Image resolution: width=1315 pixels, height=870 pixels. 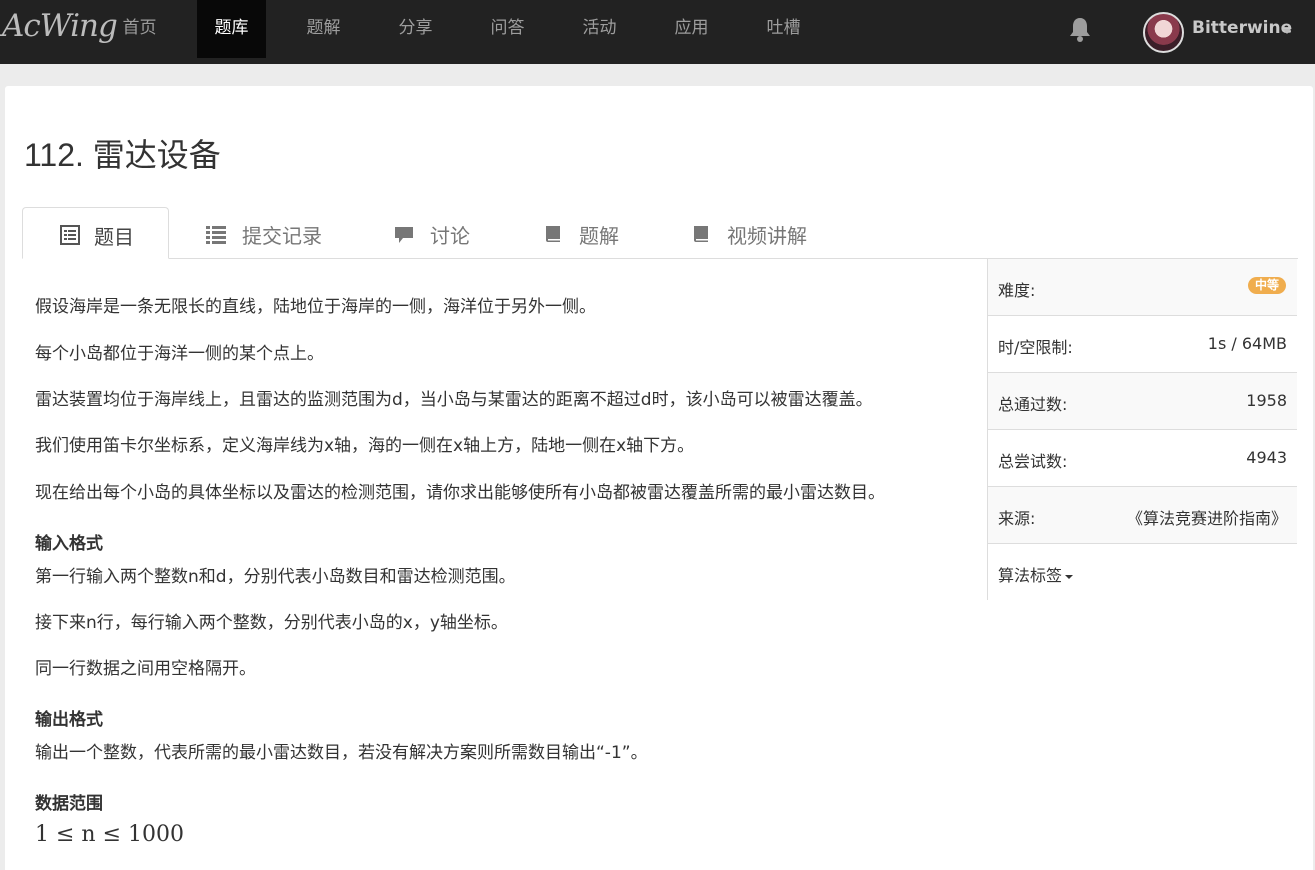 I want to click on tab-submissions: 提交记录, so click(x=271, y=233).